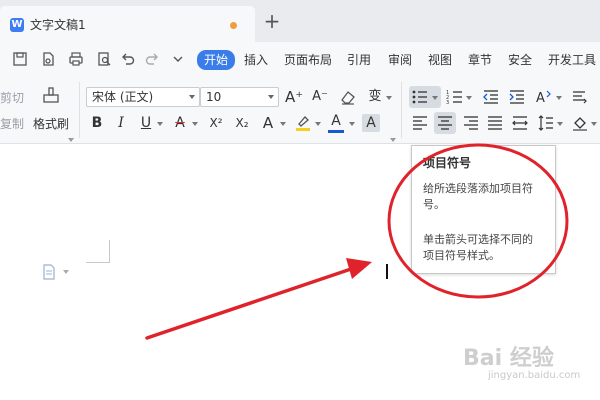  Describe the element at coordinates (359, 60) in the screenshot. I see `tab-references: 引用` at that location.